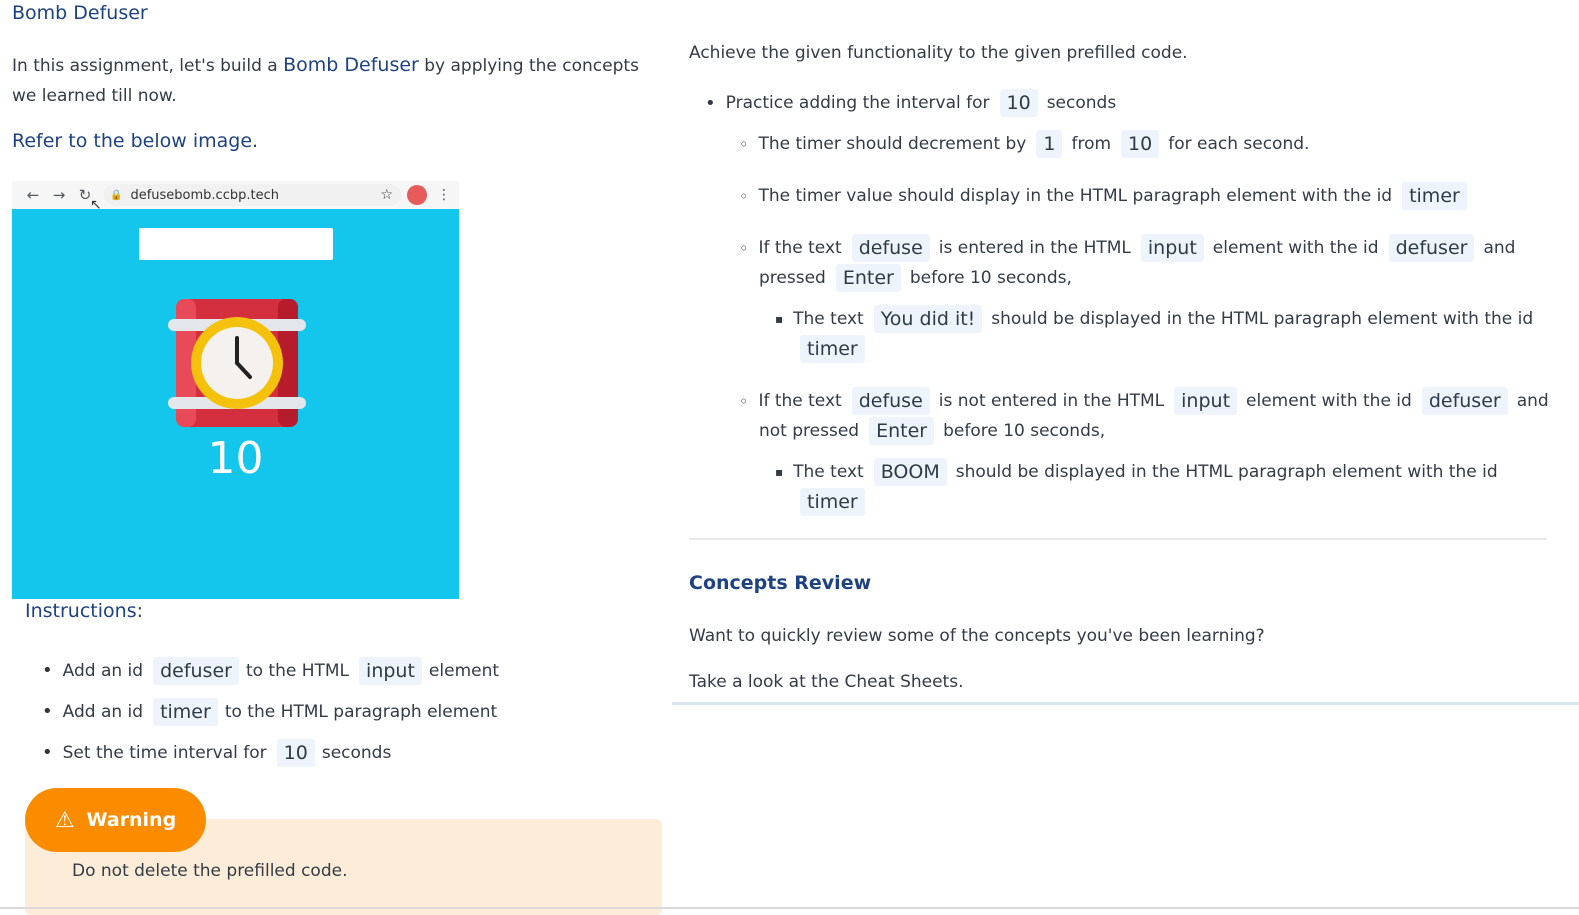  What do you see at coordinates (164, 752) in the screenshot?
I see `item-text: Set the time interval for` at bounding box center [164, 752].